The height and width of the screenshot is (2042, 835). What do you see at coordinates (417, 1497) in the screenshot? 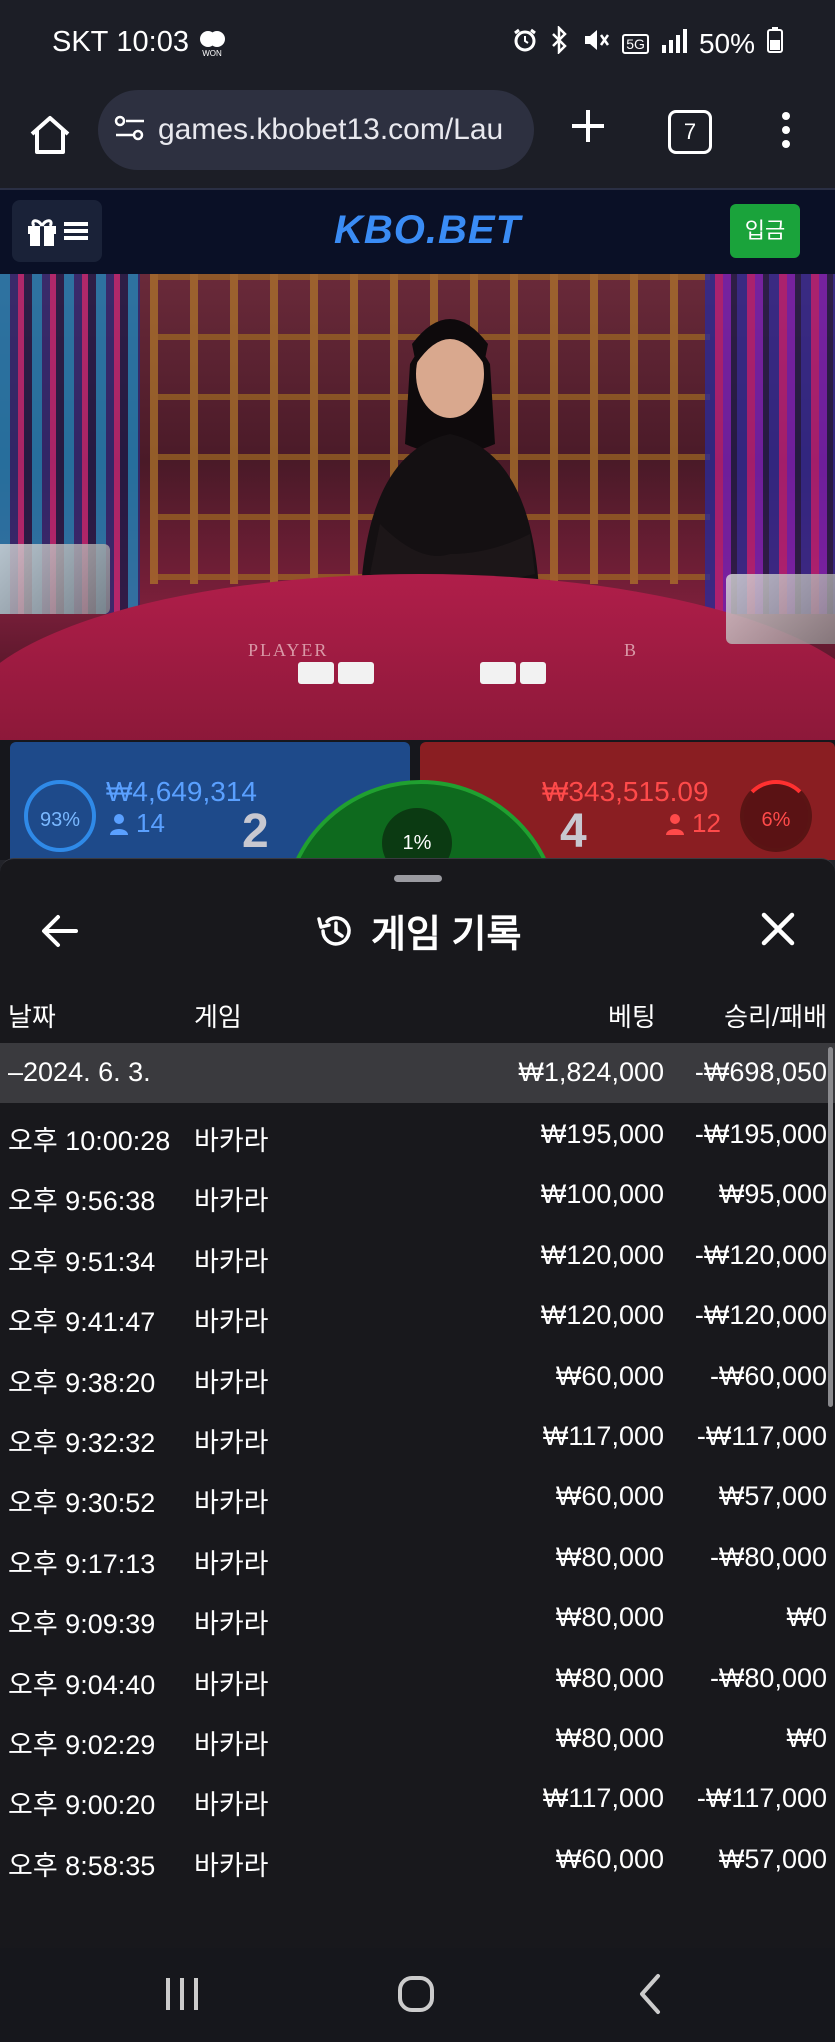
I see `history-row: 오후 9:30:52 바카라 ₩60,000 ₩57,000` at bounding box center [417, 1497].